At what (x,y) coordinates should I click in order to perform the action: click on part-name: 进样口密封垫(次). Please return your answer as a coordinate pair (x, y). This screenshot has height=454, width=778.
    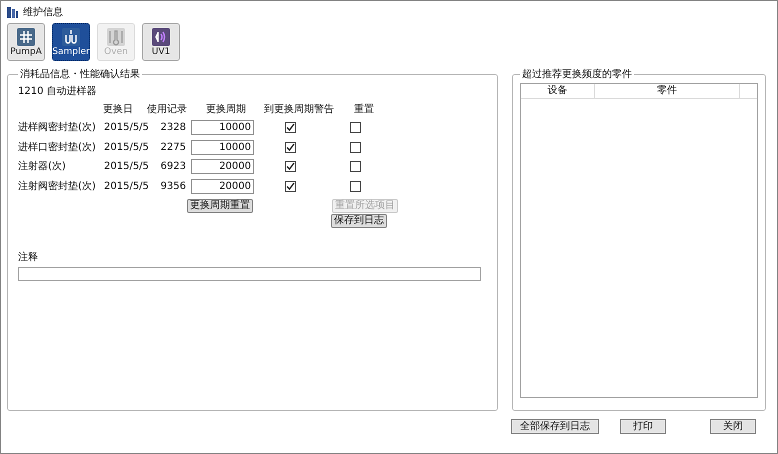
    Looking at the image, I should click on (57, 147).